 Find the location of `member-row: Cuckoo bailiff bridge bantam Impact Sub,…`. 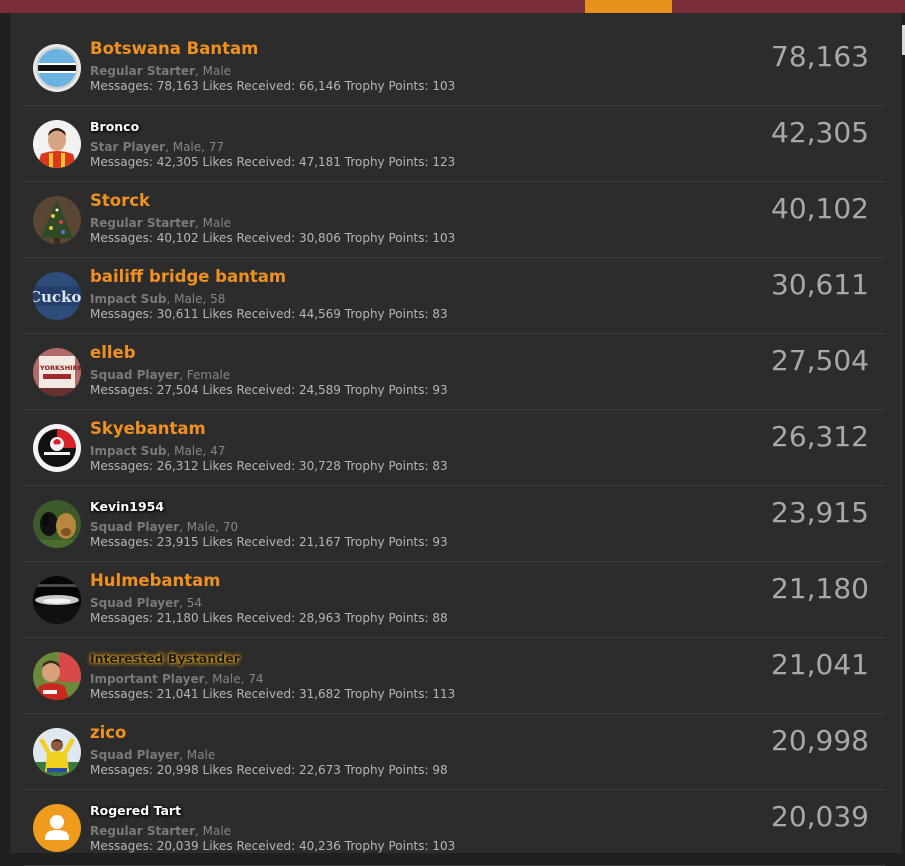

member-row: Cuckoo bailiff bridge bantam Impact Sub,… is located at coordinates (454, 296).